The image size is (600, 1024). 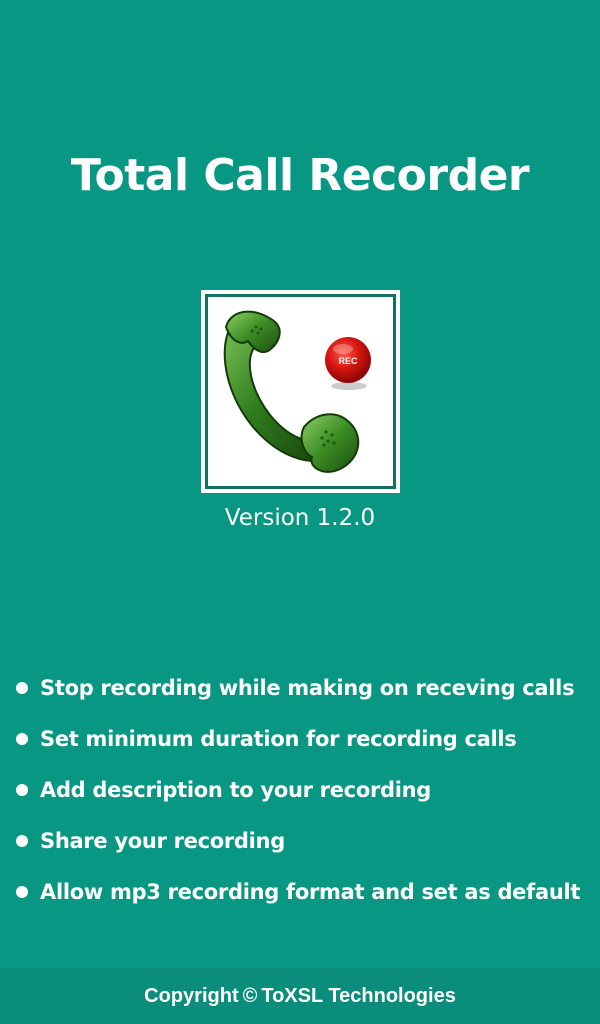 I want to click on feature-item: Share your recording, so click(x=306, y=840).